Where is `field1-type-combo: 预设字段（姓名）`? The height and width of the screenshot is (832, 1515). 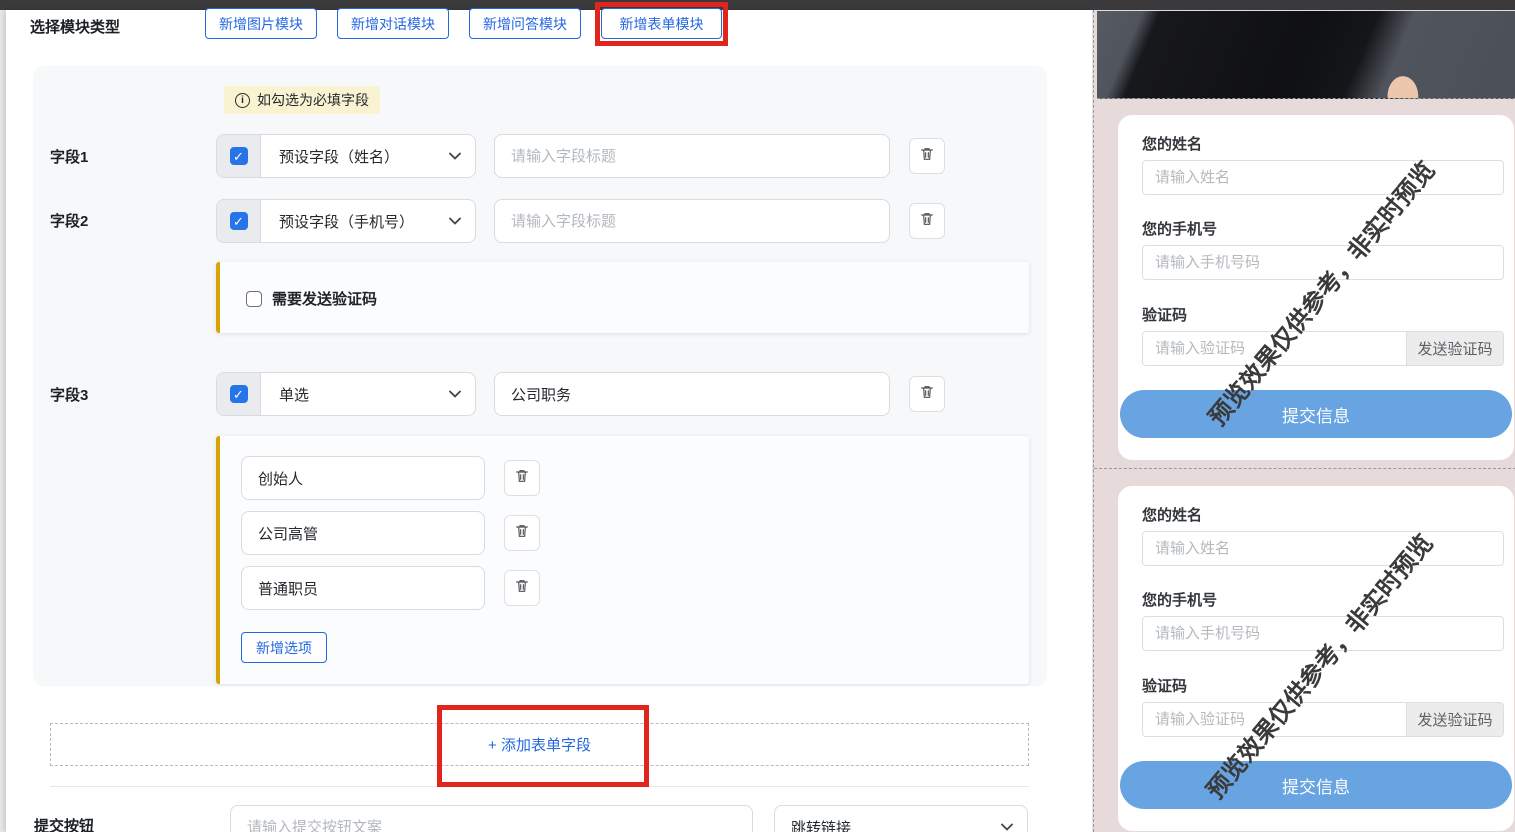 field1-type-combo: 预设字段（姓名） is located at coordinates (346, 156).